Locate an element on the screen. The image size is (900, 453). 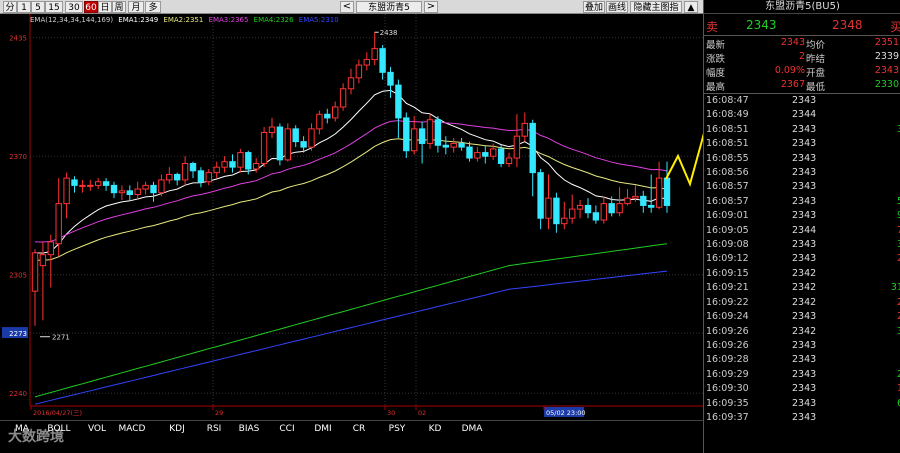
tick-time: 16:08:57 is located at coordinates (727, 187).